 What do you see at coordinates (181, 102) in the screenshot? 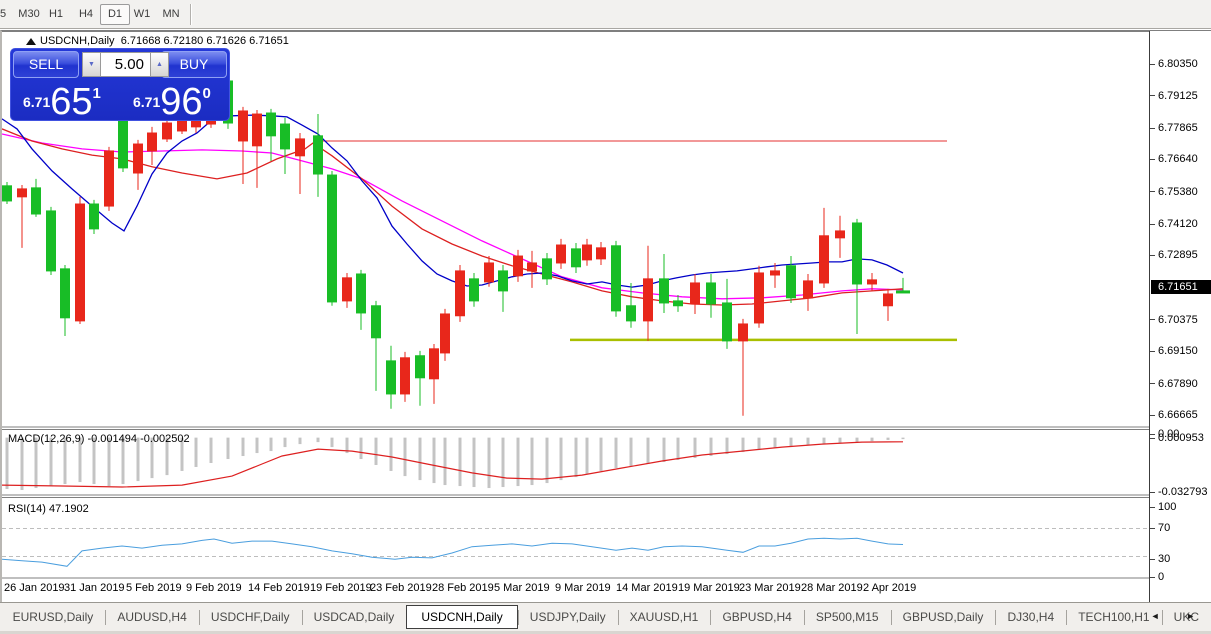
I see `buy-price-pips: 96` at bounding box center [181, 102].